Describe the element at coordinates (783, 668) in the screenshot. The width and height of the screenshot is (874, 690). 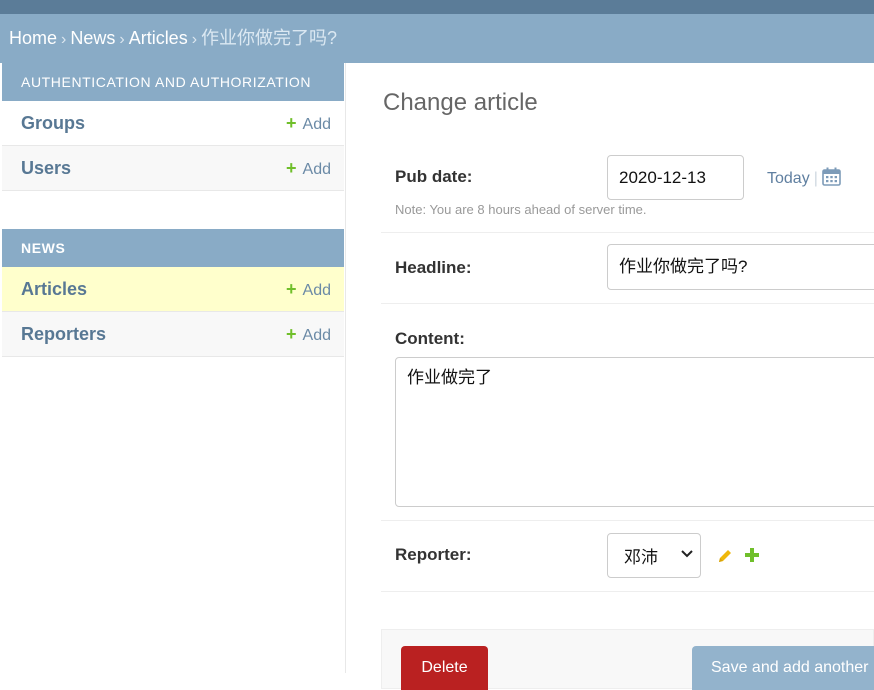
I see `save-and-add-another-button: Save and add another` at that location.